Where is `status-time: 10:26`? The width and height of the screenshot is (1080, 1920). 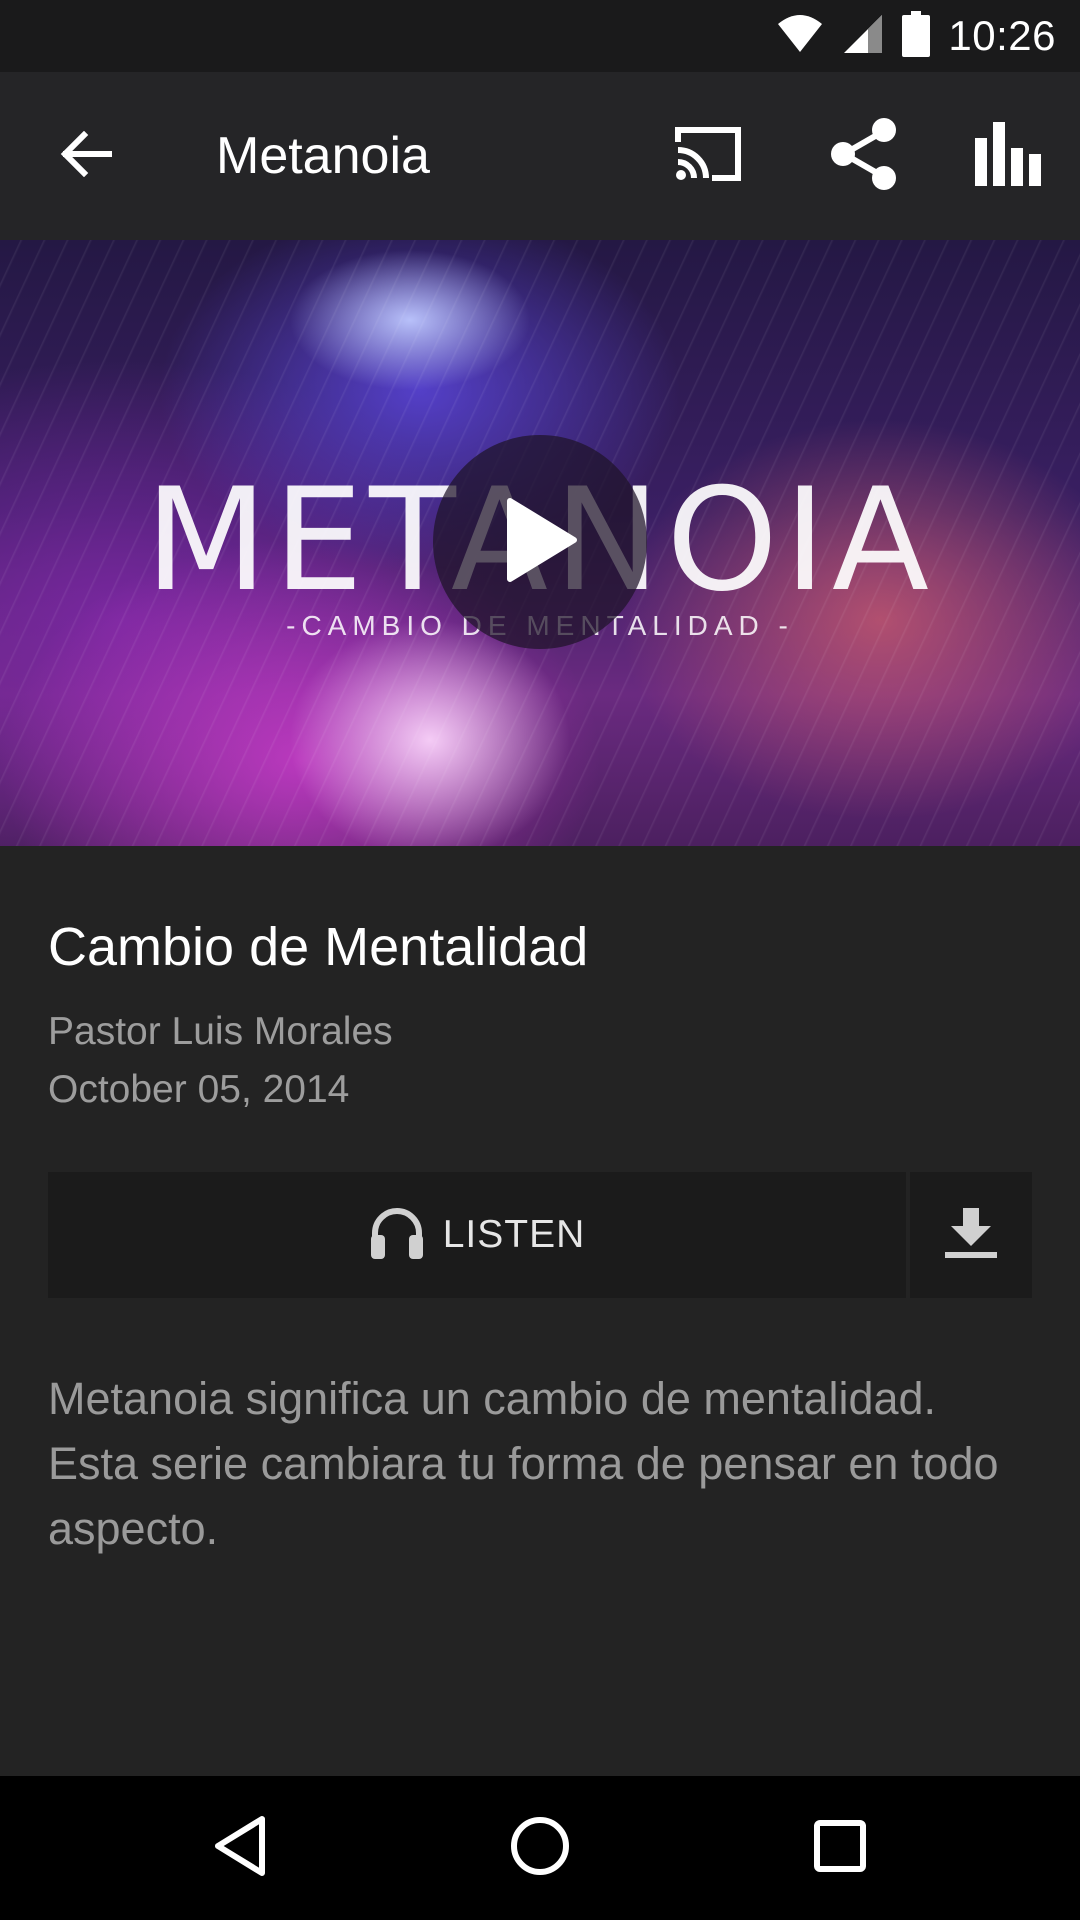 status-time: 10:26 is located at coordinates (1002, 35).